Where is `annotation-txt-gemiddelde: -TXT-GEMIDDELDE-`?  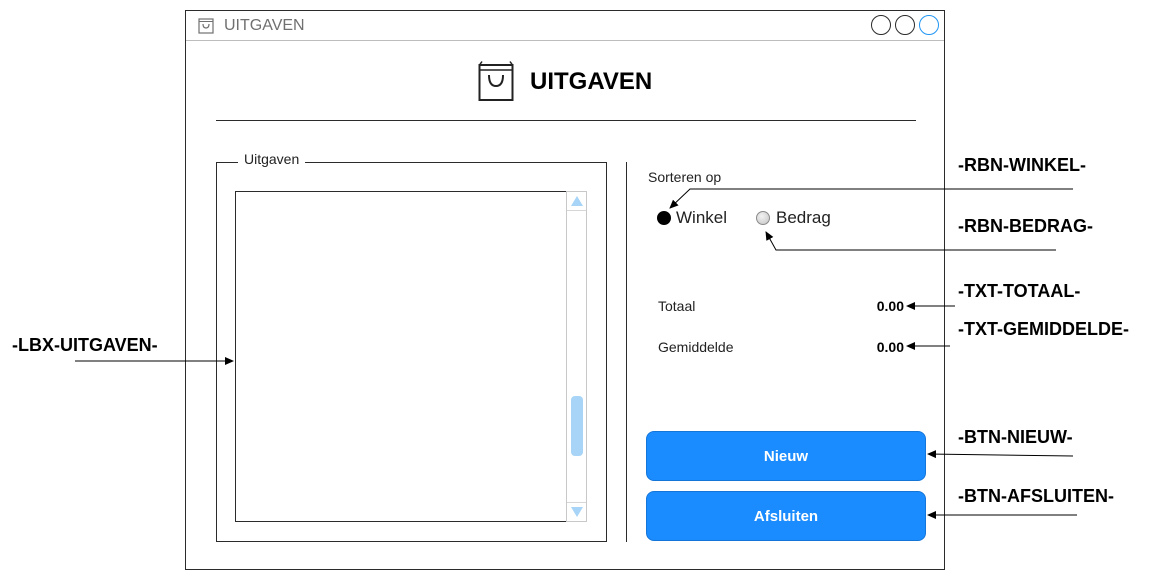
annotation-txt-gemiddelde: -TXT-GEMIDDELDE- is located at coordinates (1043, 329).